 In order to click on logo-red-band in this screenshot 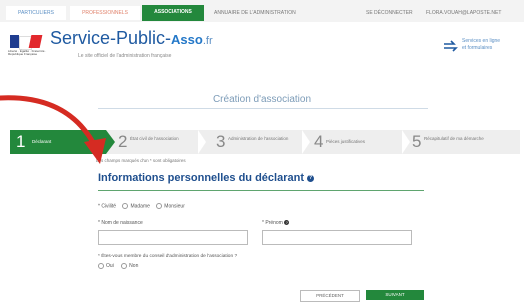, I will do `click(35, 41)`.